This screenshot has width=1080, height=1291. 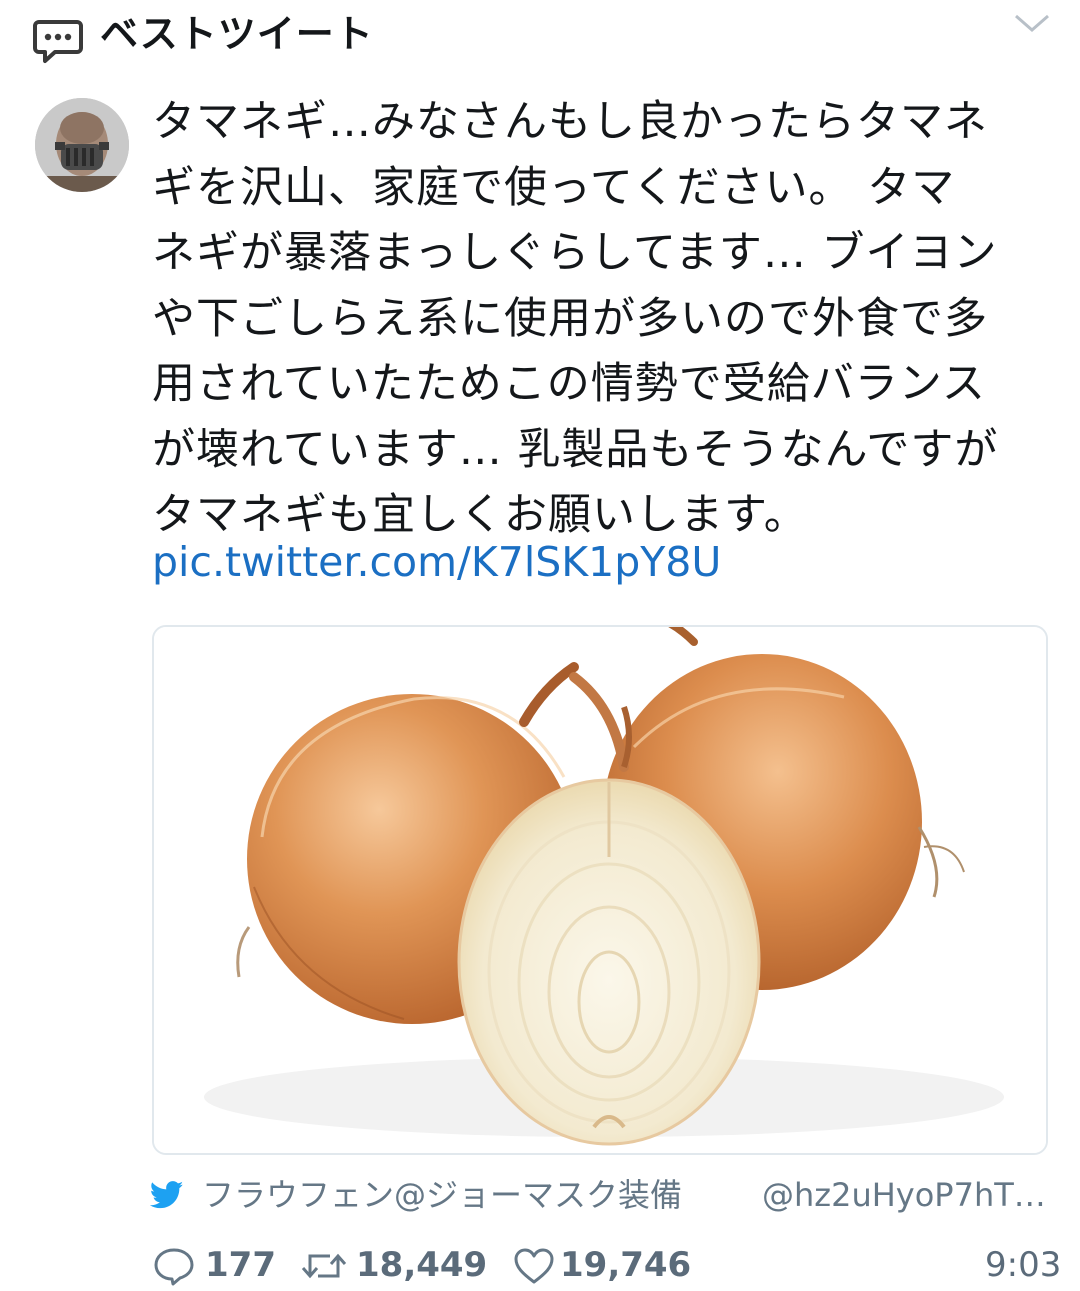 What do you see at coordinates (540, 40) in the screenshot?
I see `widget-header: ベストツイート` at bounding box center [540, 40].